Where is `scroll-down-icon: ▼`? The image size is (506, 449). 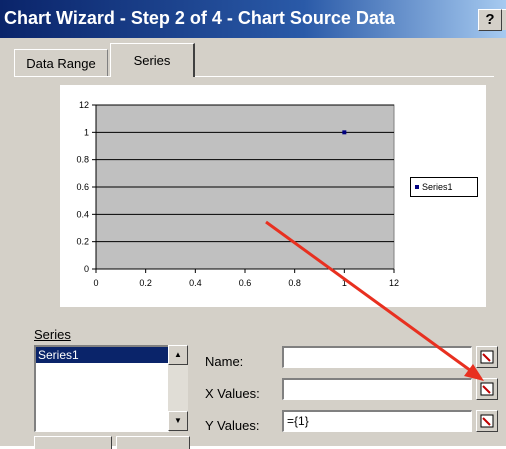
scroll-down-icon: ▼ is located at coordinates (178, 421).